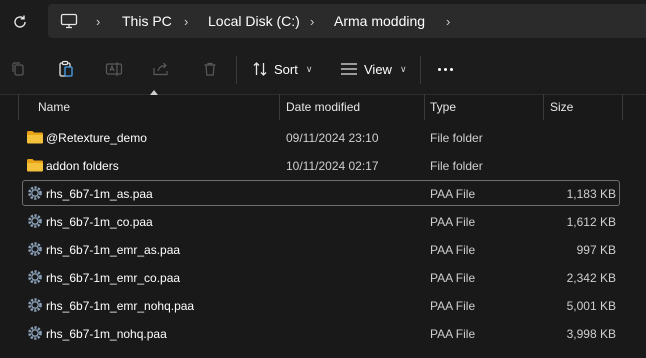 This screenshot has height=358, width=646. I want to click on paste-button, so click(66, 69).